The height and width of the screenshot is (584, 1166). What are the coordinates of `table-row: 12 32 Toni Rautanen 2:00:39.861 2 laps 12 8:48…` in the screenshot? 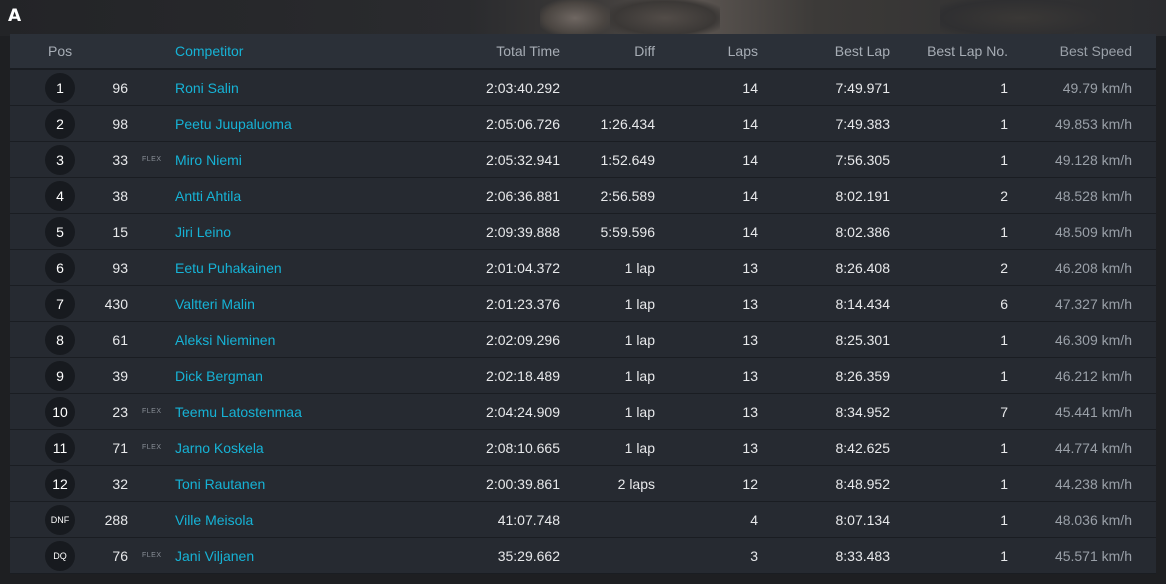 It's located at (583, 484).